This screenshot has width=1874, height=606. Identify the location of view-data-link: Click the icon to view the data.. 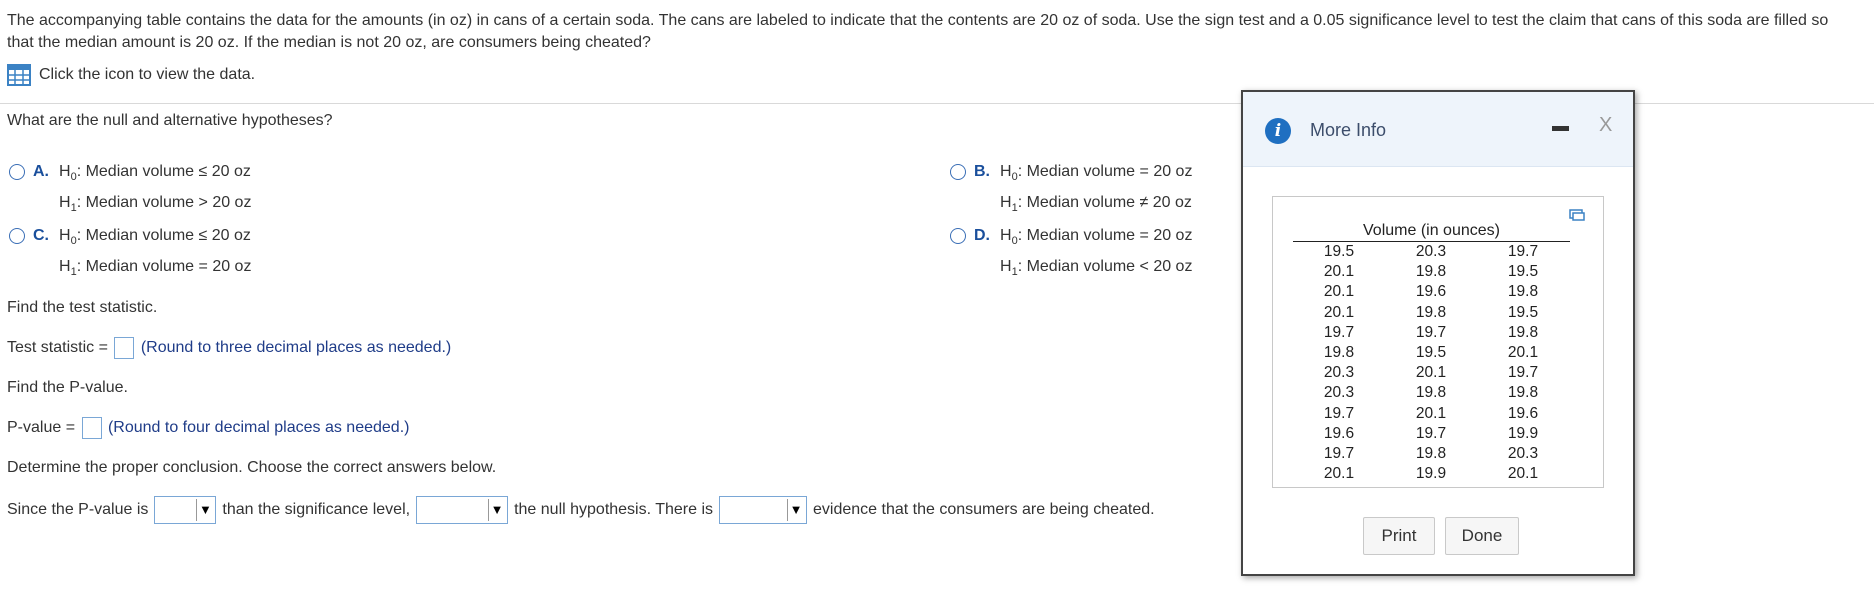
(131, 75).